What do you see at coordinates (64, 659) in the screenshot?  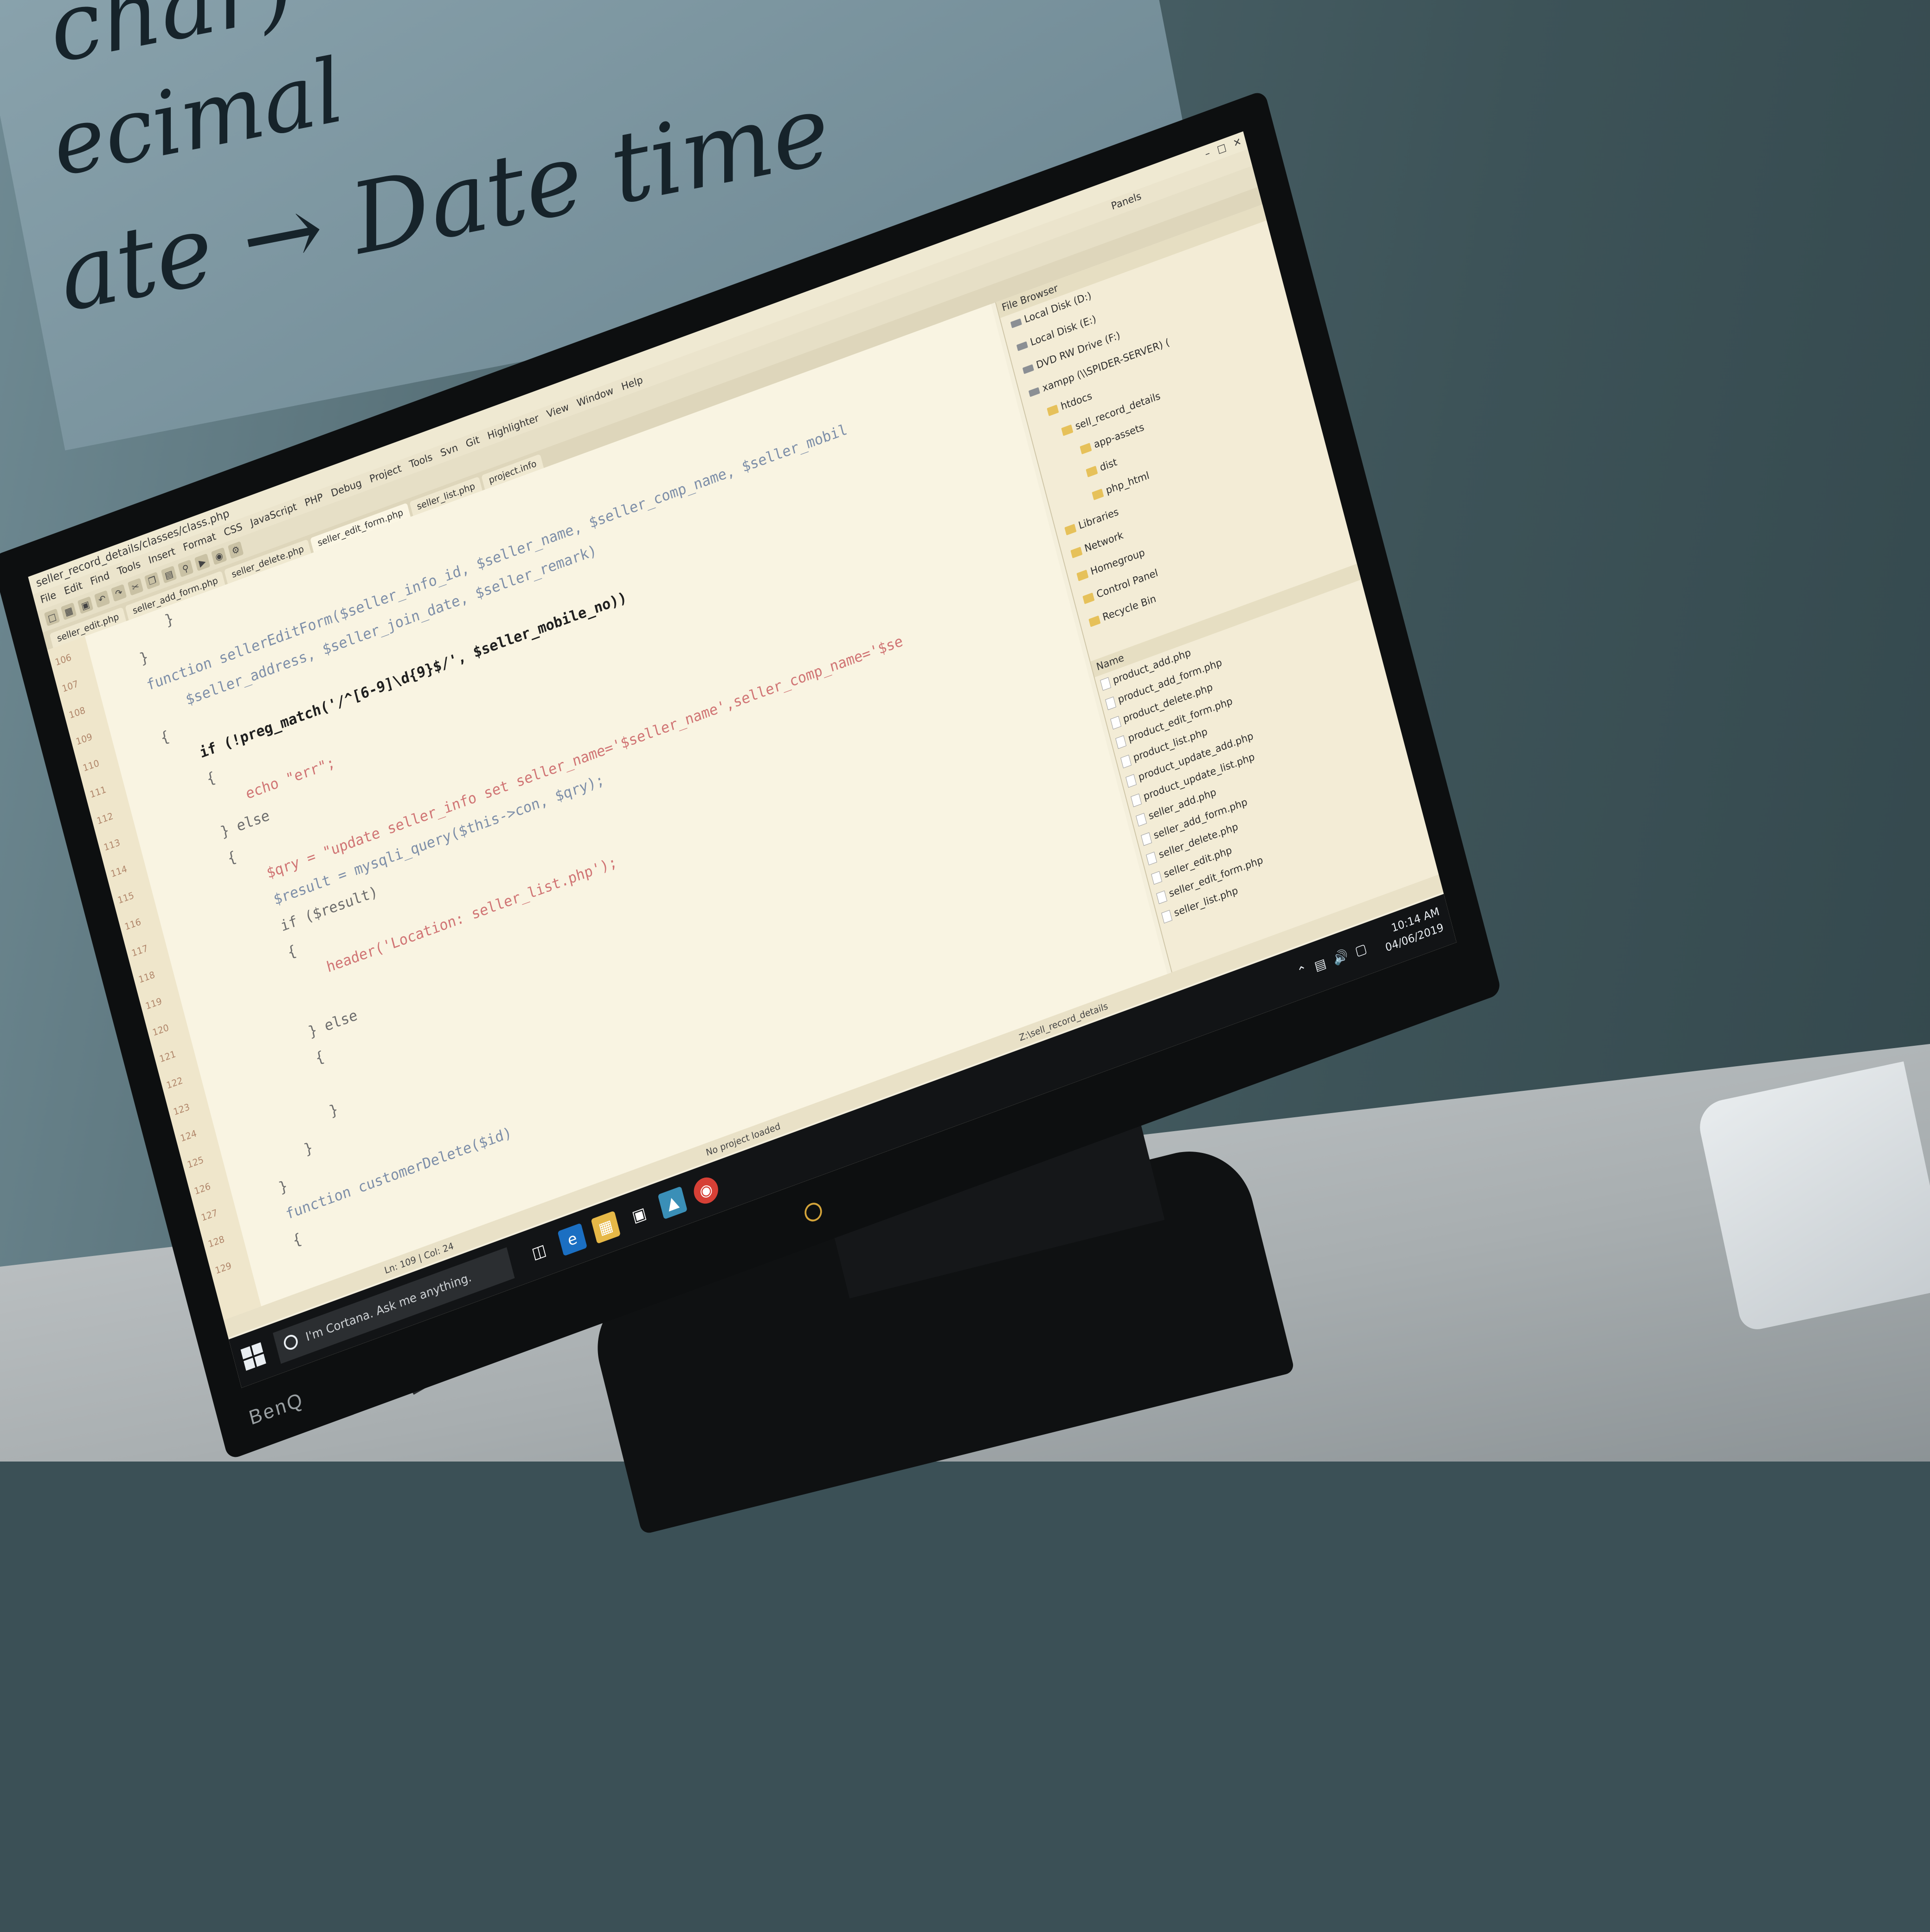 I see `line-number: 106` at bounding box center [64, 659].